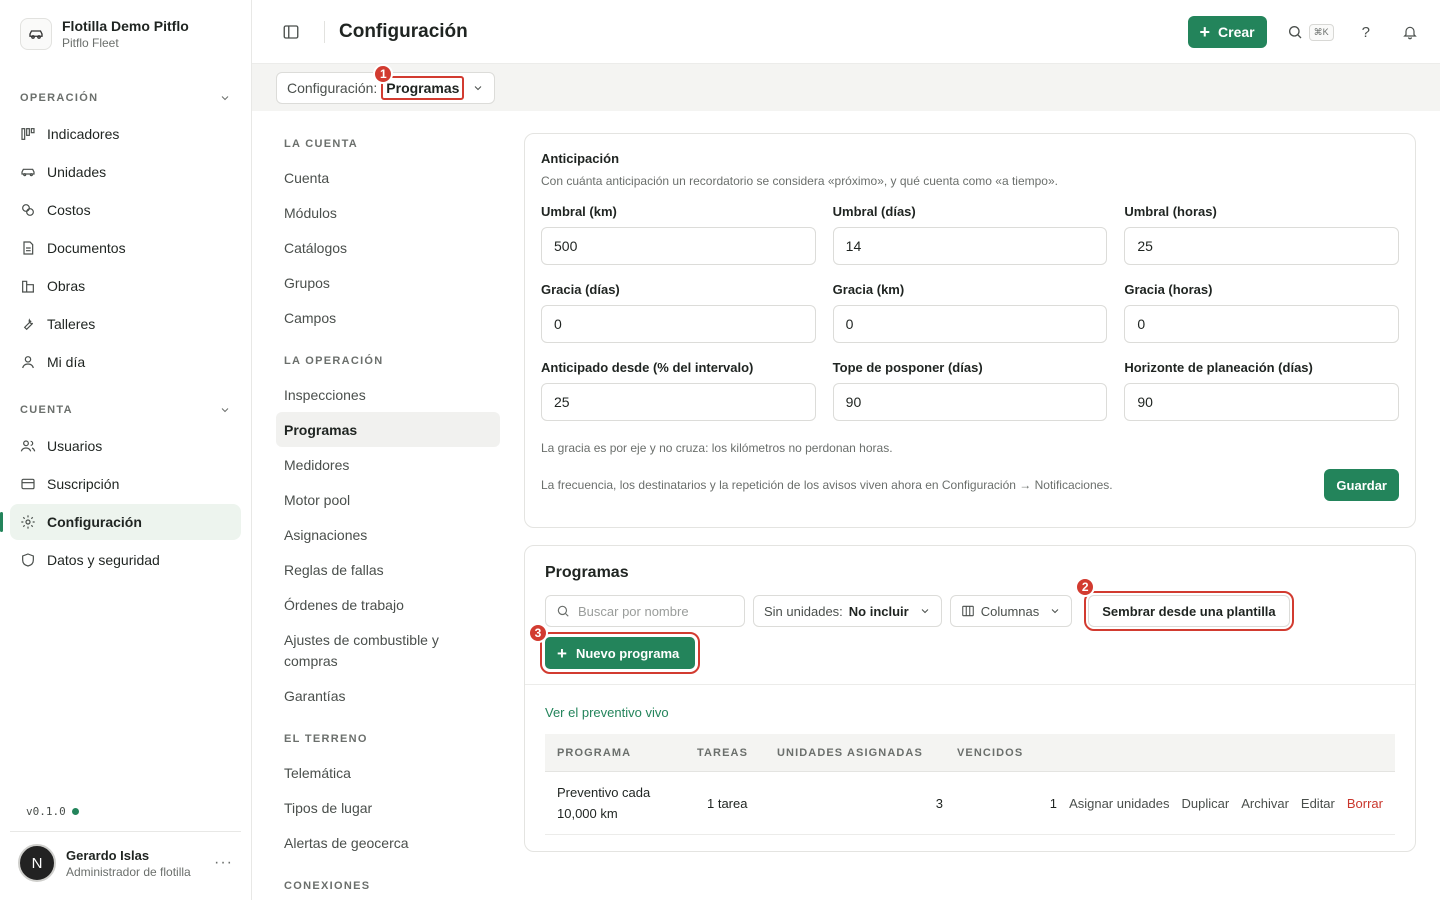 This screenshot has height=900, width=1440. What do you see at coordinates (388, 282) in the screenshot?
I see `subnav-item-grupos: Grupos` at bounding box center [388, 282].